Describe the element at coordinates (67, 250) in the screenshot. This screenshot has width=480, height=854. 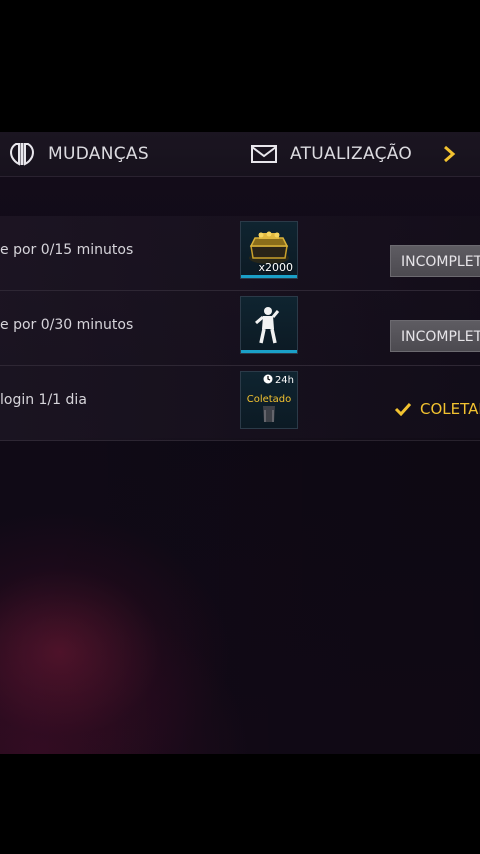
I see `mission-text: e por 0/15 minutos` at that location.